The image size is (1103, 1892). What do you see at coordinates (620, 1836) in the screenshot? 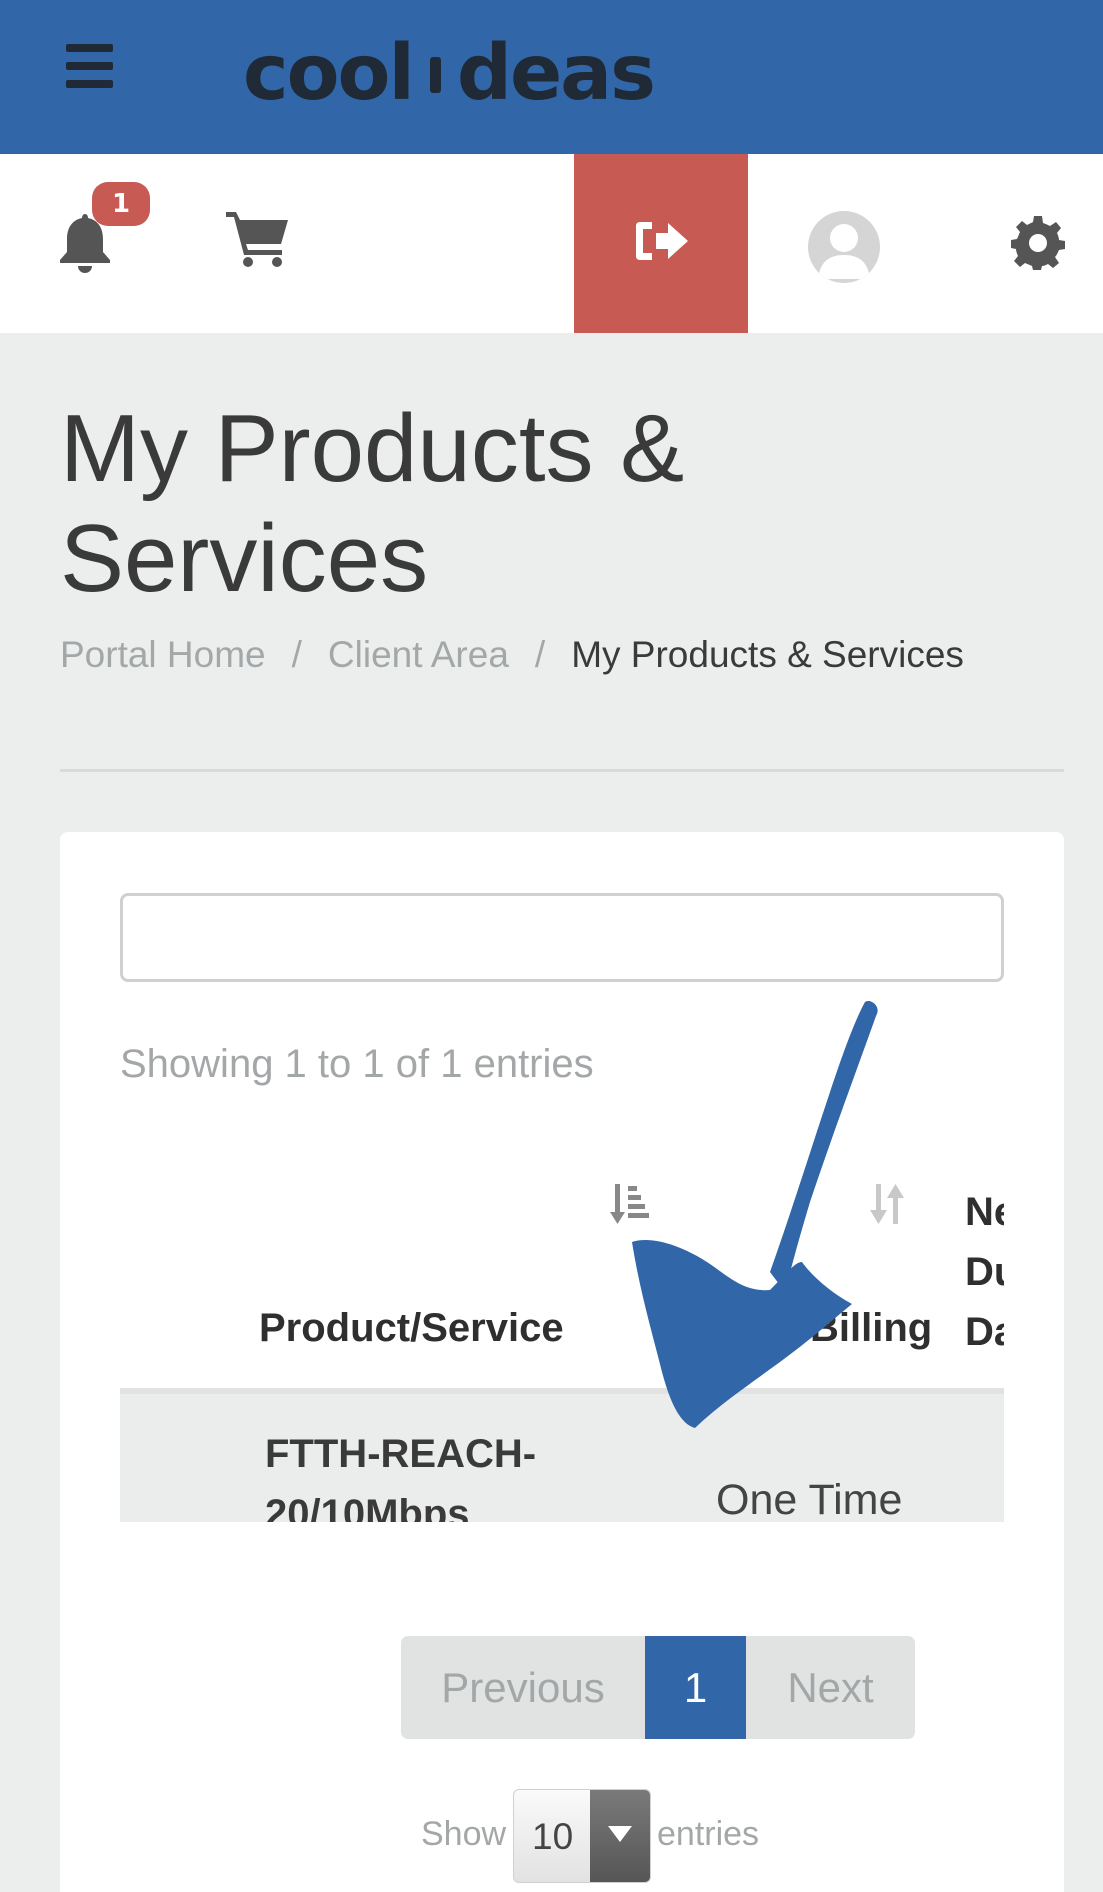
I see `dropdown-arrow-icon` at bounding box center [620, 1836].